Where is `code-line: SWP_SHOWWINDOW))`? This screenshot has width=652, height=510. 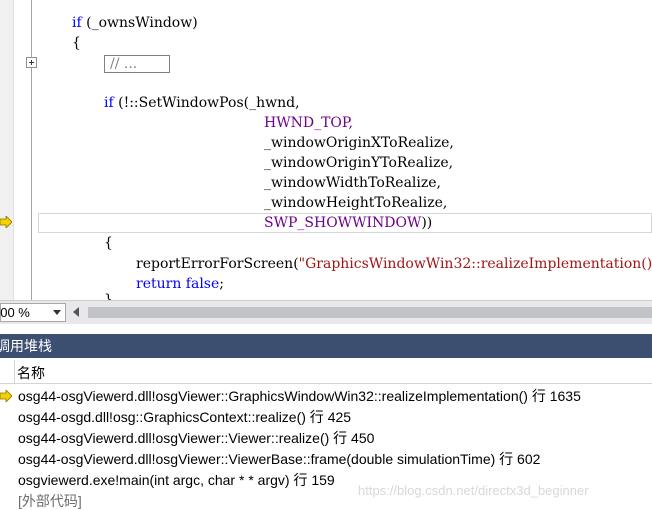 code-line: SWP_SHOWWINDOW)) is located at coordinates (348, 223).